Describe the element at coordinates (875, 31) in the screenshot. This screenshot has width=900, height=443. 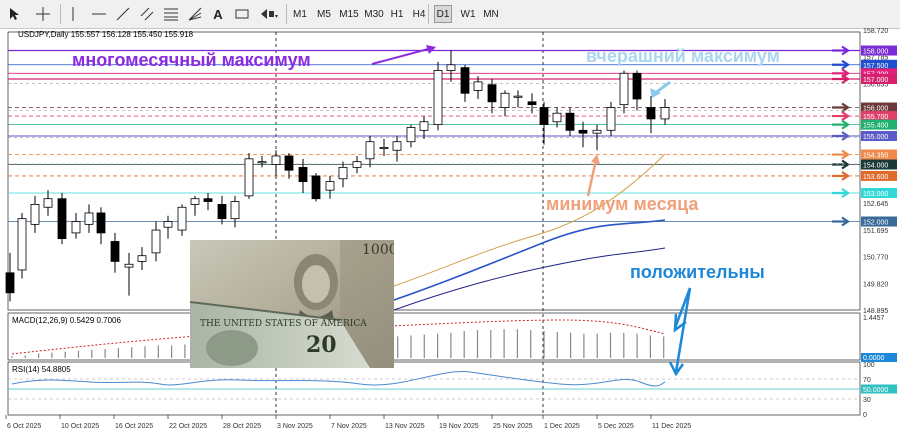
I see `price-tick-label: 158.720` at that location.